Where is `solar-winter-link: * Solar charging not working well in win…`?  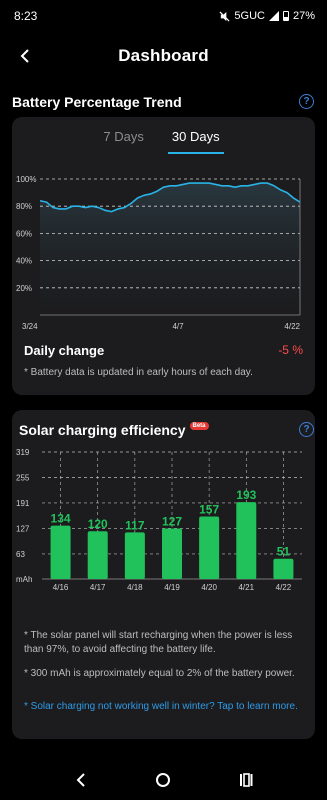 solar-winter-link: * Solar charging not working well in win… is located at coordinates (164, 707).